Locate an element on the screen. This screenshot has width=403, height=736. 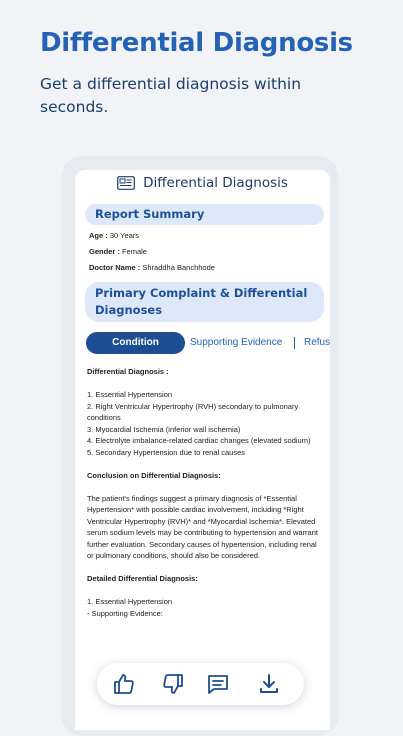
conclusion-heading: Conclusion on Differential Diagnosis: is located at coordinates (154, 475).